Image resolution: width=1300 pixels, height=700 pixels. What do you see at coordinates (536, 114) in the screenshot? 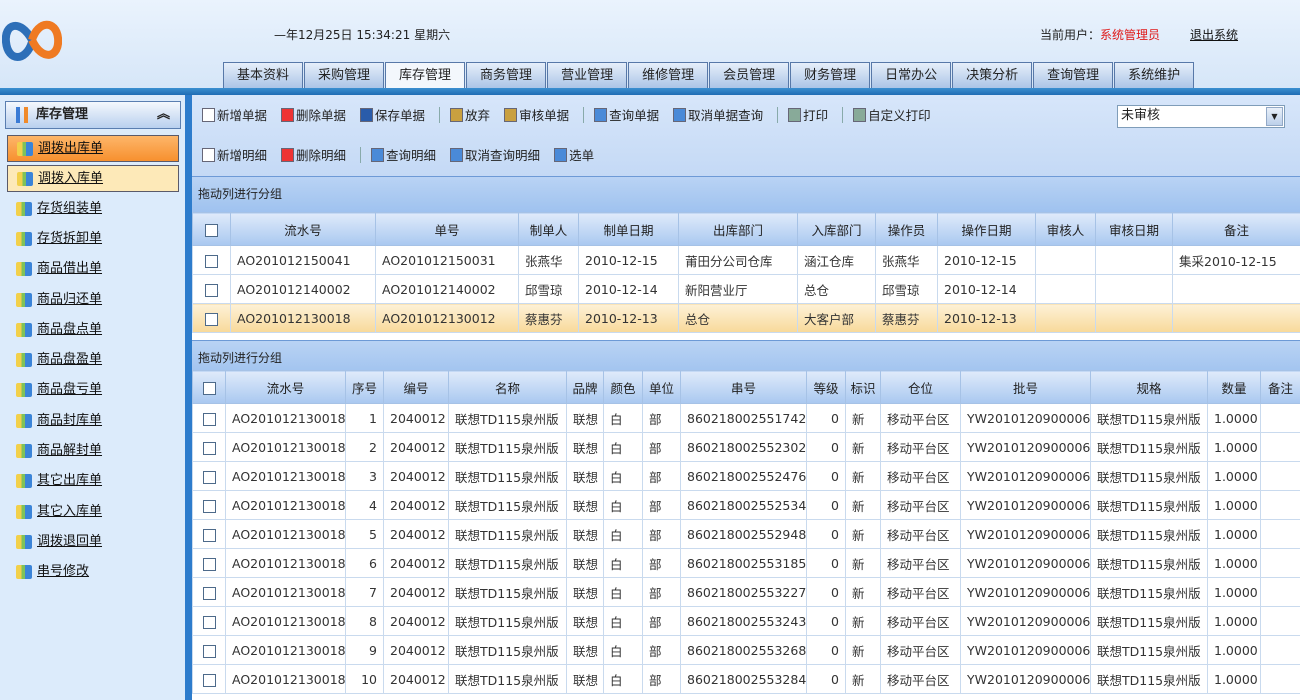
I see `toolbar-button: 审核单据` at bounding box center [536, 114].